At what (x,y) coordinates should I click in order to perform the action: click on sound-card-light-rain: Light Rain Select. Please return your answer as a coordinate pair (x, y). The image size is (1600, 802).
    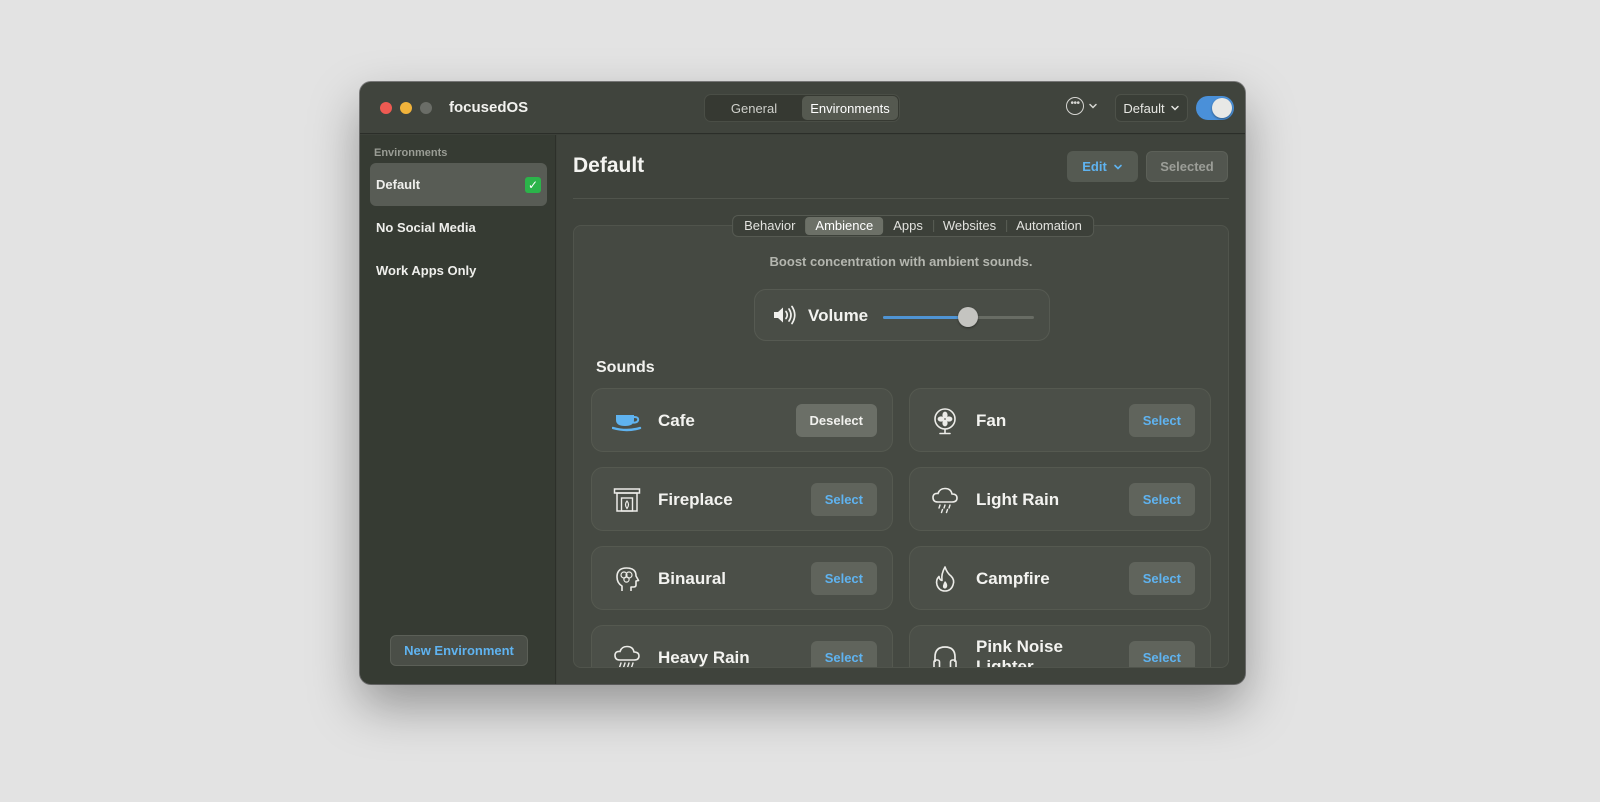
    Looking at the image, I should click on (1060, 499).